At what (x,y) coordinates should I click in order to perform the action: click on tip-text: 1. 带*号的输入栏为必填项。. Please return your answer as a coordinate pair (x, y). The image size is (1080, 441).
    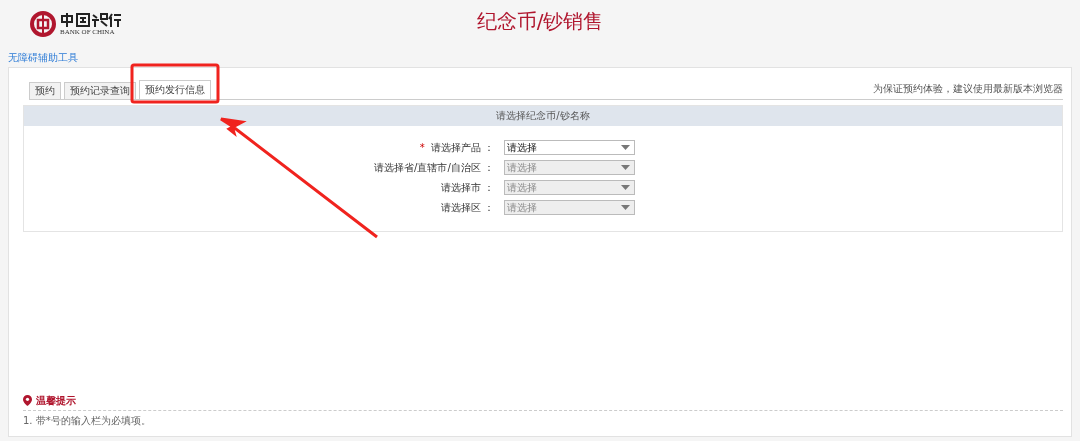
    Looking at the image, I should click on (87, 421).